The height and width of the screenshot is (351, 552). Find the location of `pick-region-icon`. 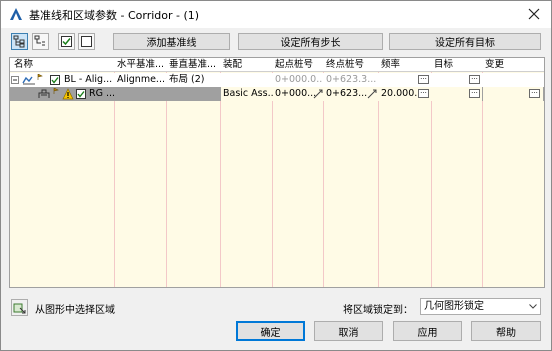

pick-region-icon is located at coordinates (19, 308).